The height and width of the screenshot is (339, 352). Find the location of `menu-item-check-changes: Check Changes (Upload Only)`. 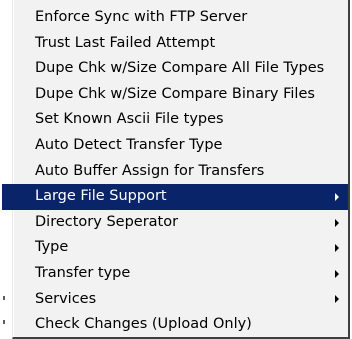

menu-item-check-changes: Check Changes (Upload Only) is located at coordinates (180, 325).